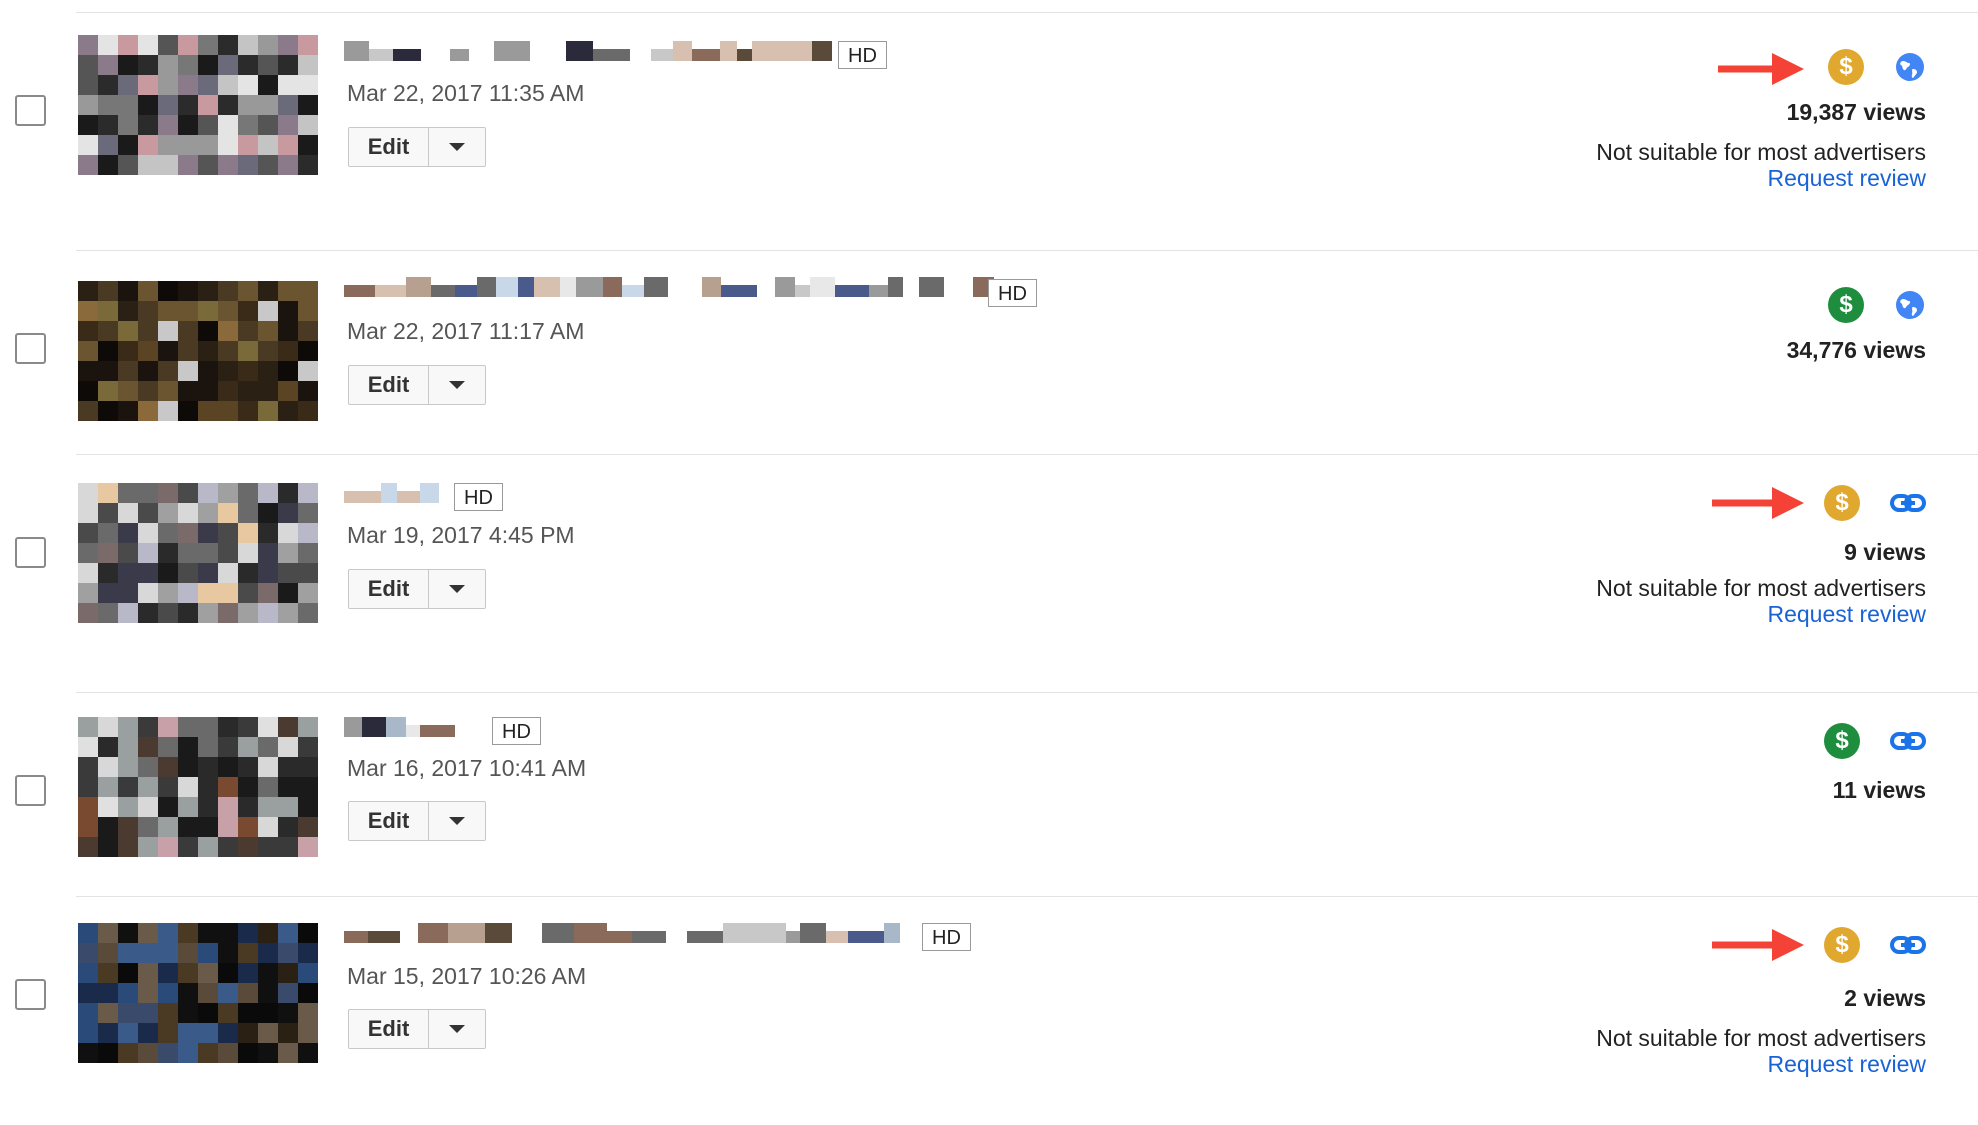  What do you see at coordinates (516, 731) in the screenshot?
I see `hd-badge: HD` at bounding box center [516, 731].